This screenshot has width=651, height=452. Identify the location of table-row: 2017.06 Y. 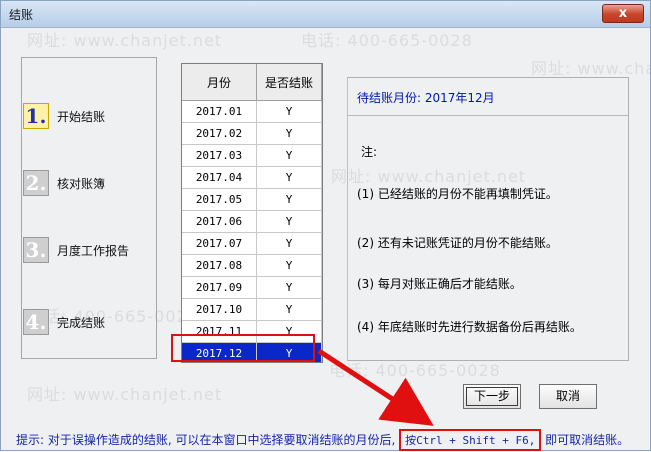
(252, 221).